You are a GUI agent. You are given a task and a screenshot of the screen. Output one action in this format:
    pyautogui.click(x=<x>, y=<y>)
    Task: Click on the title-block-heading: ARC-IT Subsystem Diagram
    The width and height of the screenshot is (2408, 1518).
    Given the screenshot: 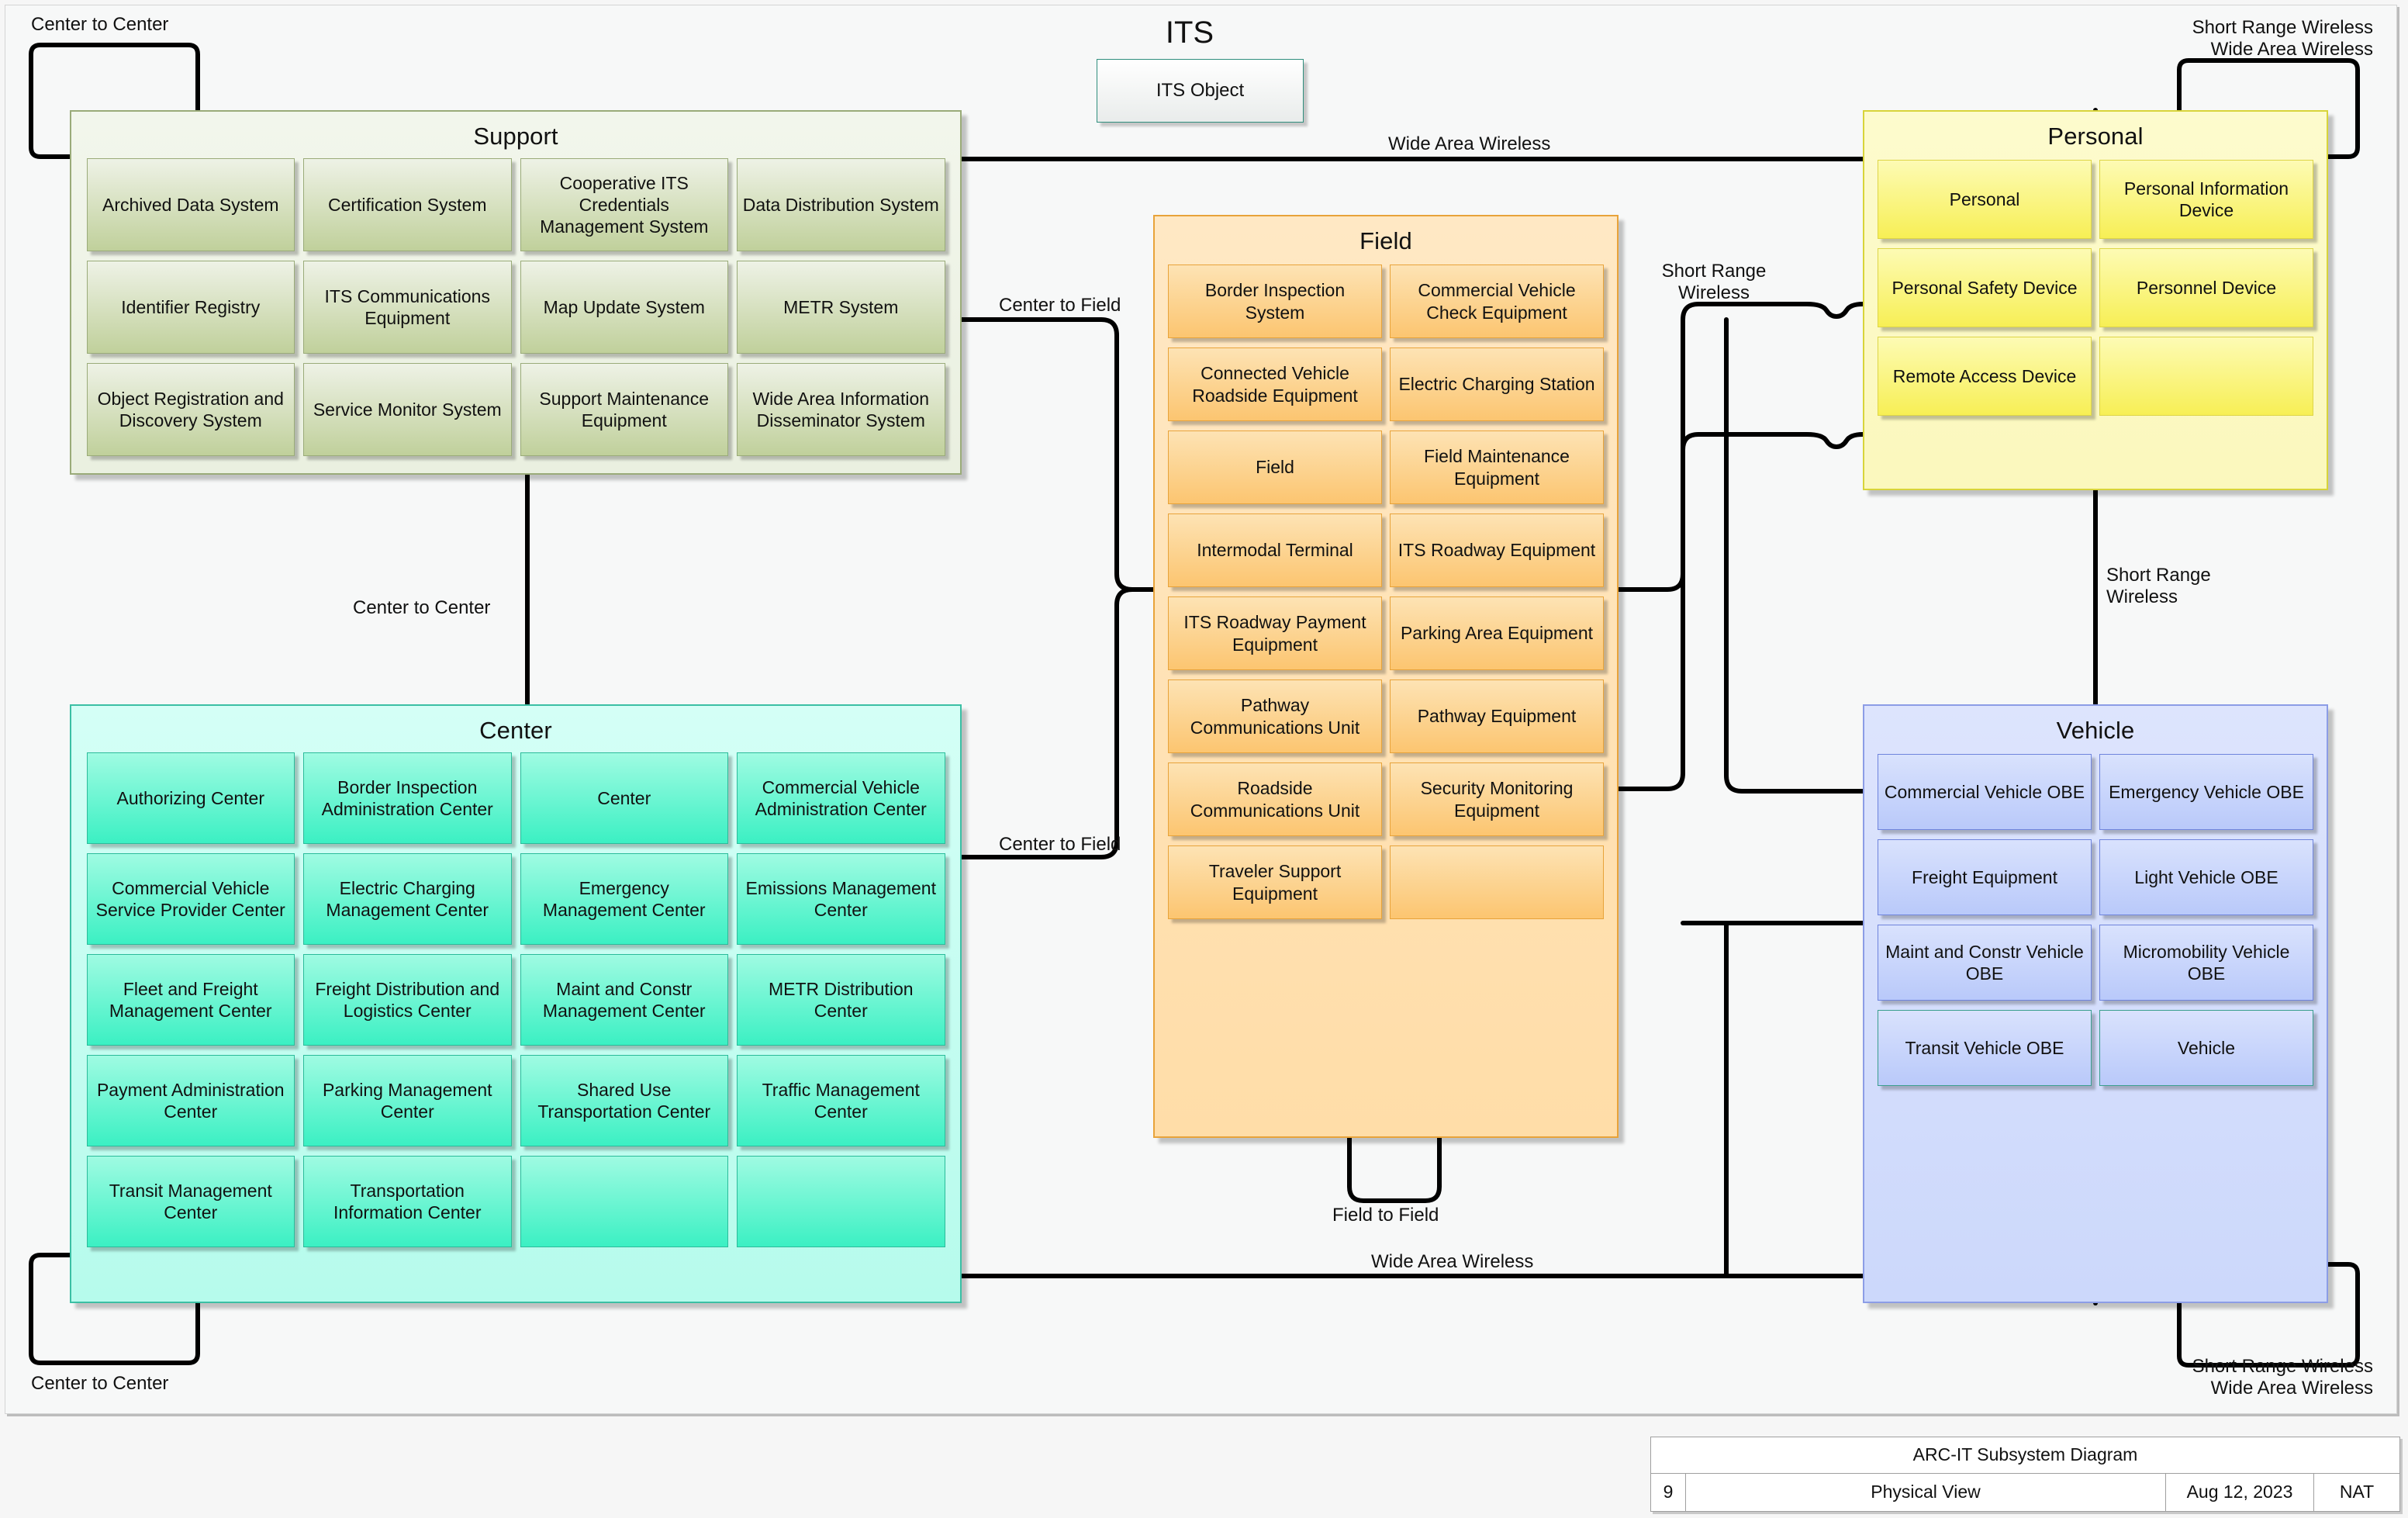 What is the action you would take?
    pyautogui.click(x=2025, y=1456)
    